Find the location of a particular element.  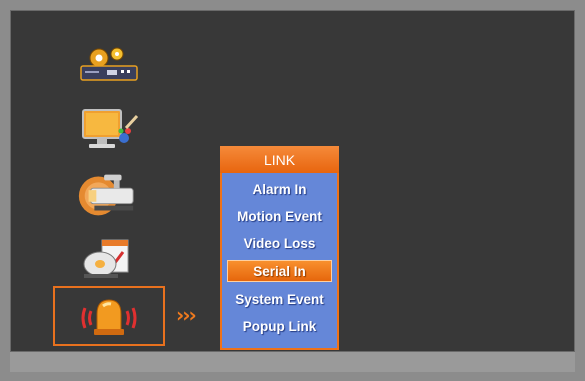

submenu-arrows: ››› is located at coordinates (186, 315).